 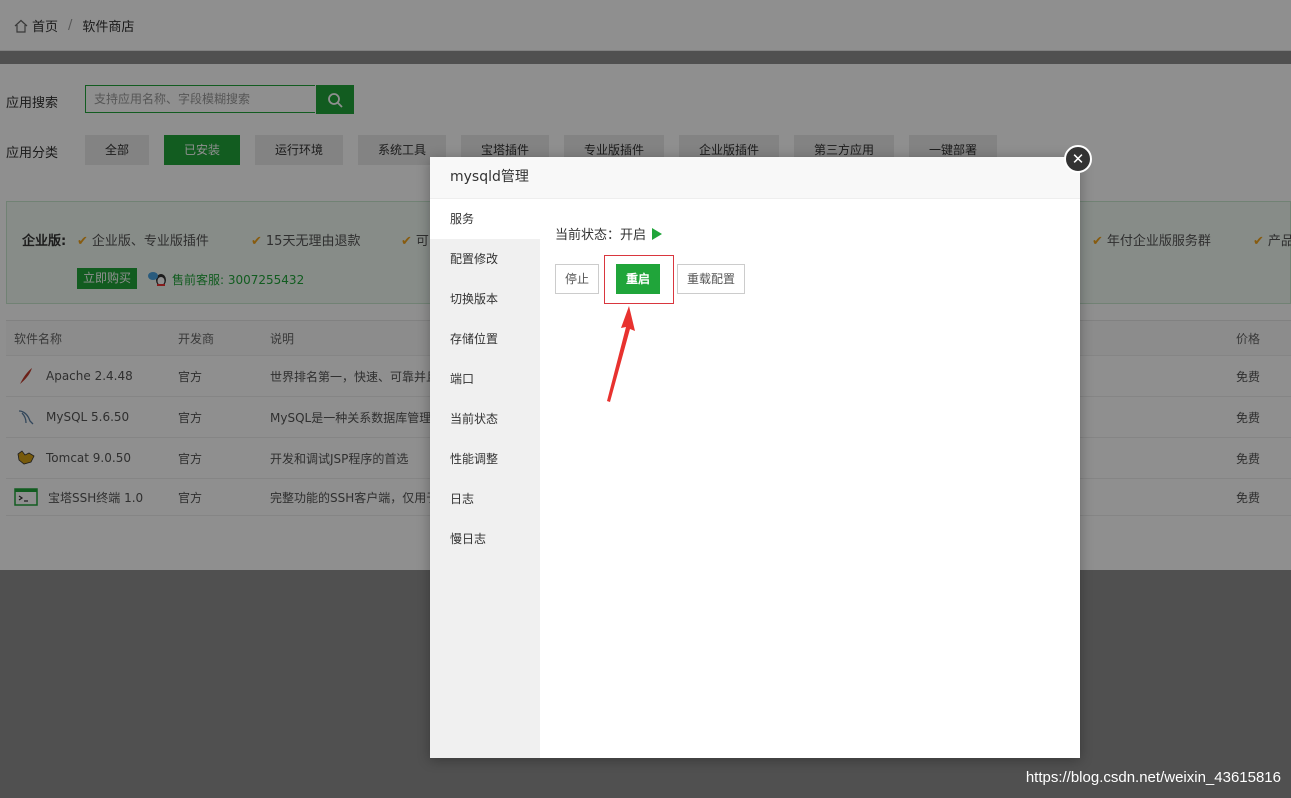 What do you see at coordinates (485, 539) in the screenshot?
I see `tab-slow-log: 慢日志` at bounding box center [485, 539].